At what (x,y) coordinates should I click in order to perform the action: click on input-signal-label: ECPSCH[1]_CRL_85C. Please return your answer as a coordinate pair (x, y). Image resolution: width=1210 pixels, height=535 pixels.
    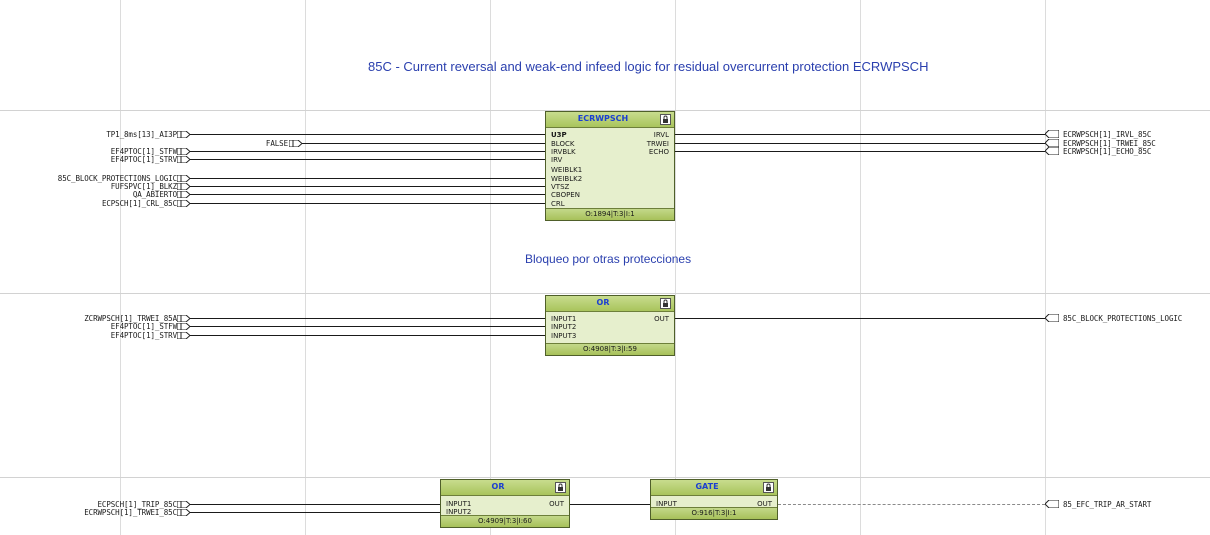
    Looking at the image, I should click on (139, 203).